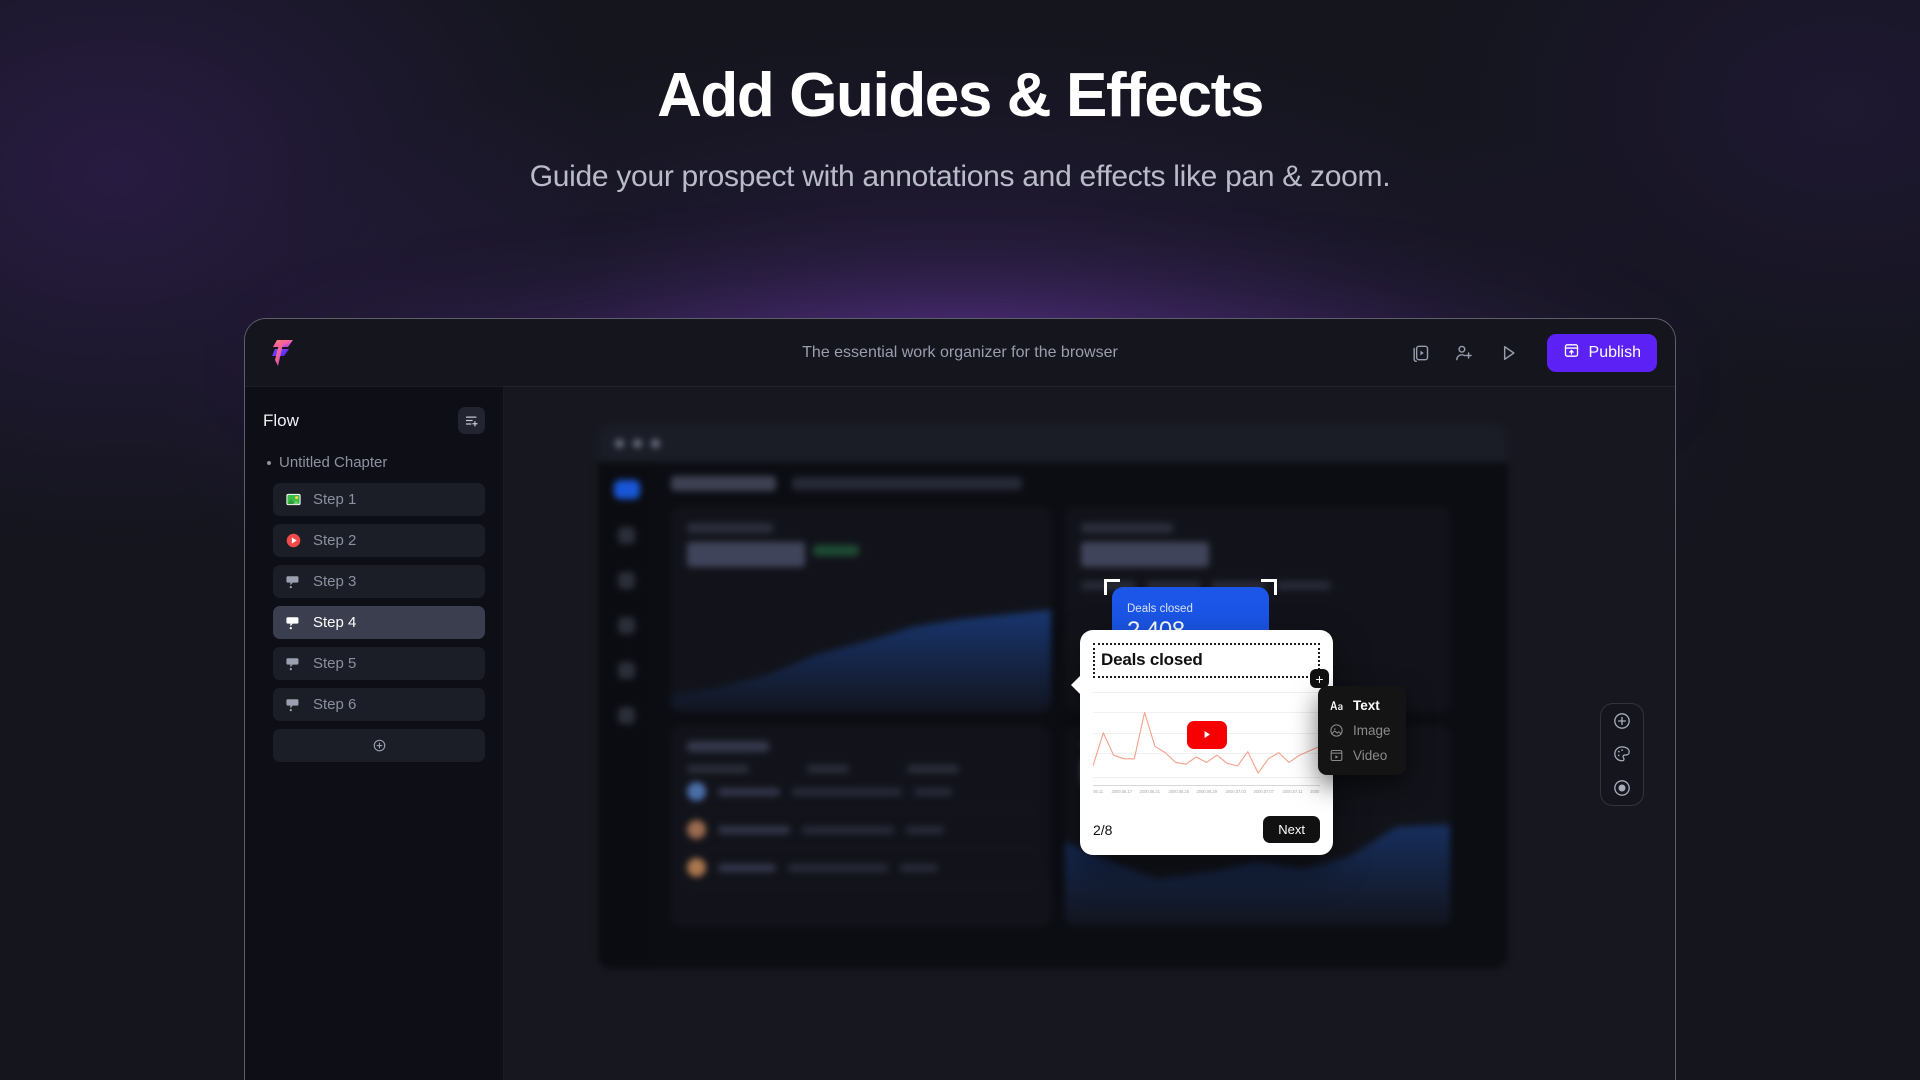 Image resolution: width=1920 pixels, height=1080 pixels. What do you see at coordinates (1315, 791) in the screenshot?
I see `x-tick: 2000` at bounding box center [1315, 791].